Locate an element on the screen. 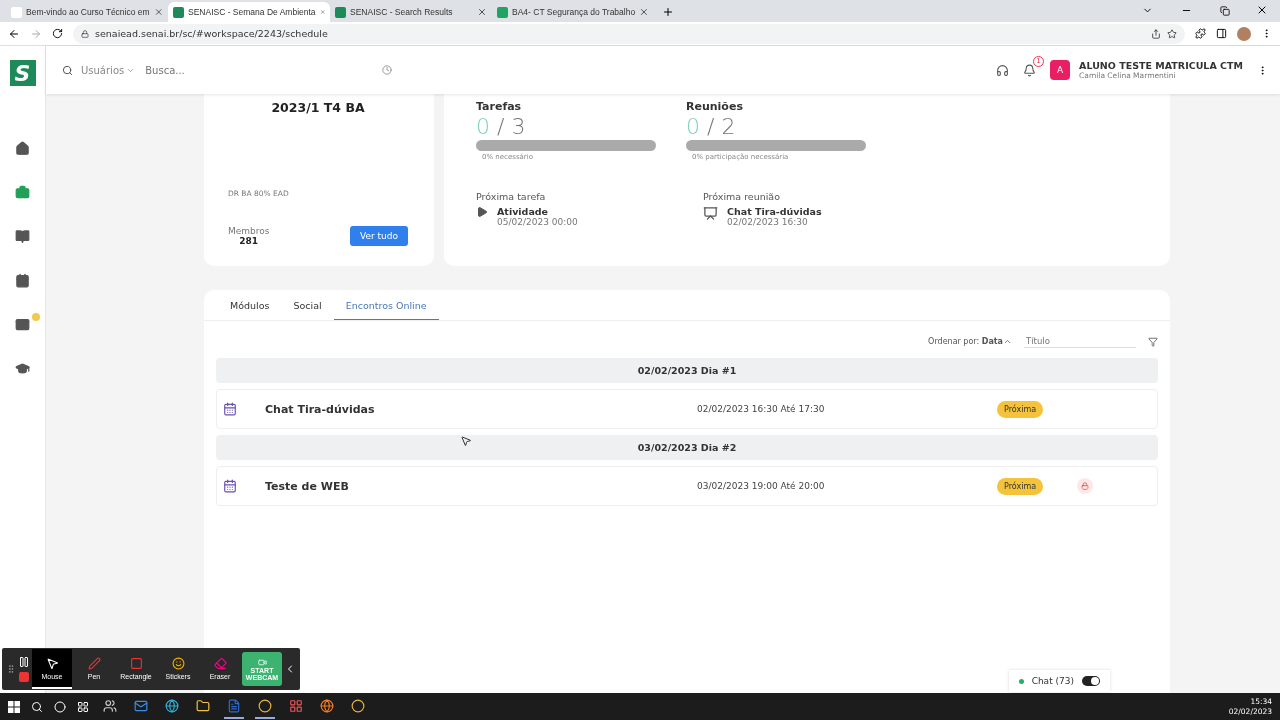 The height and width of the screenshot is (720, 1280). event-title: Teste de WEB is located at coordinates (307, 486).